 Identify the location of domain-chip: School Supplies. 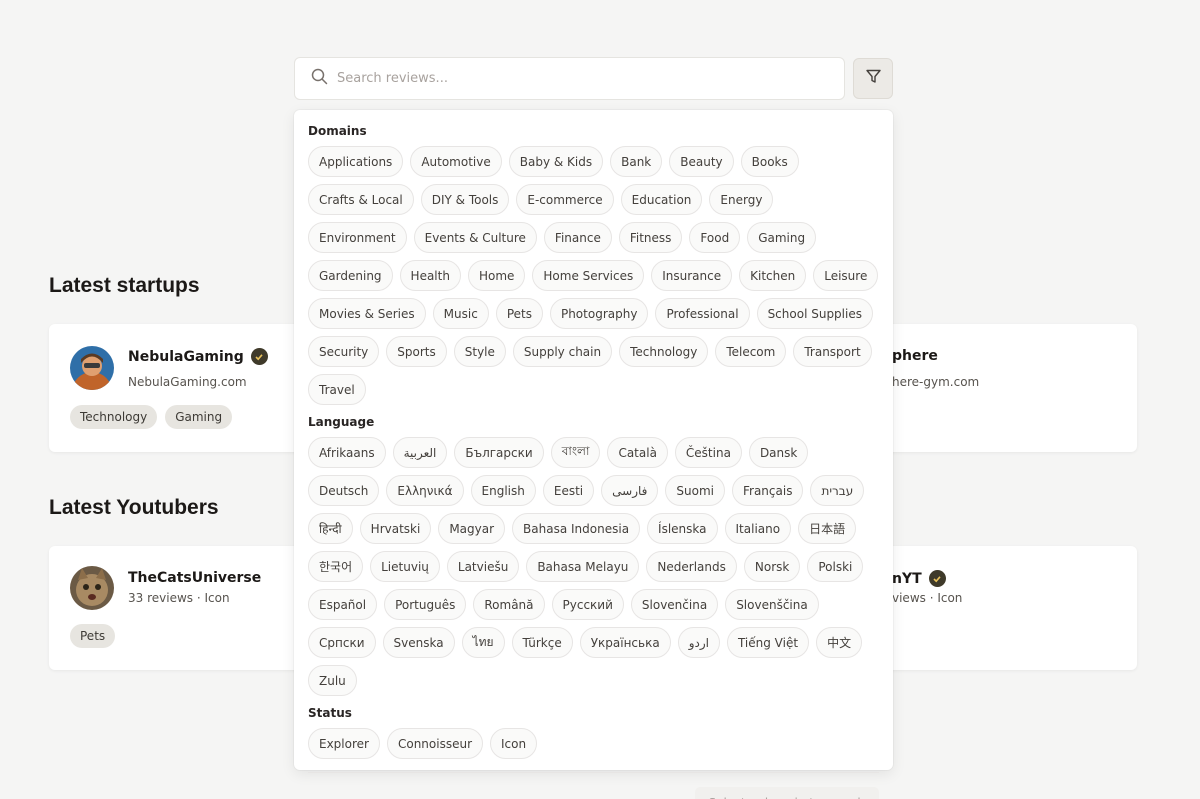
(814, 313).